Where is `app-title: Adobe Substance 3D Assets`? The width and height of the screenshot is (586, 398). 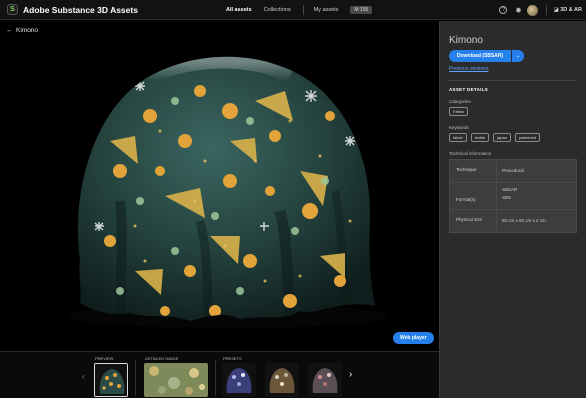 app-title: Adobe Substance 3D Assets is located at coordinates (80, 10).